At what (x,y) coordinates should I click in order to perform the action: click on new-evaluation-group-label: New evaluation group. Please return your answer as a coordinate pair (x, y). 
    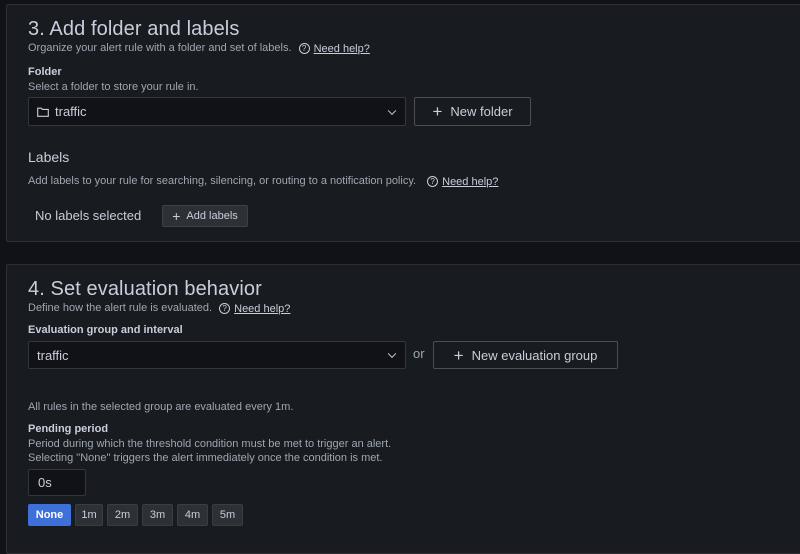
    Looking at the image, I should click on (534, 355).